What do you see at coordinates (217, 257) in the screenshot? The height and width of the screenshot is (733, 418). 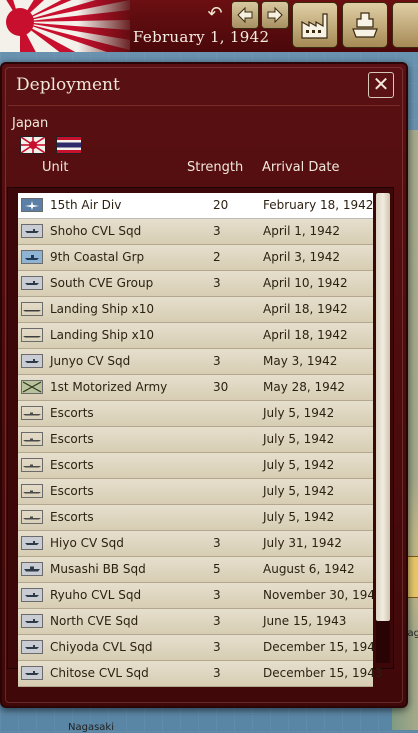 I see `unit-strength: 2` at bounding box center [217, 257].